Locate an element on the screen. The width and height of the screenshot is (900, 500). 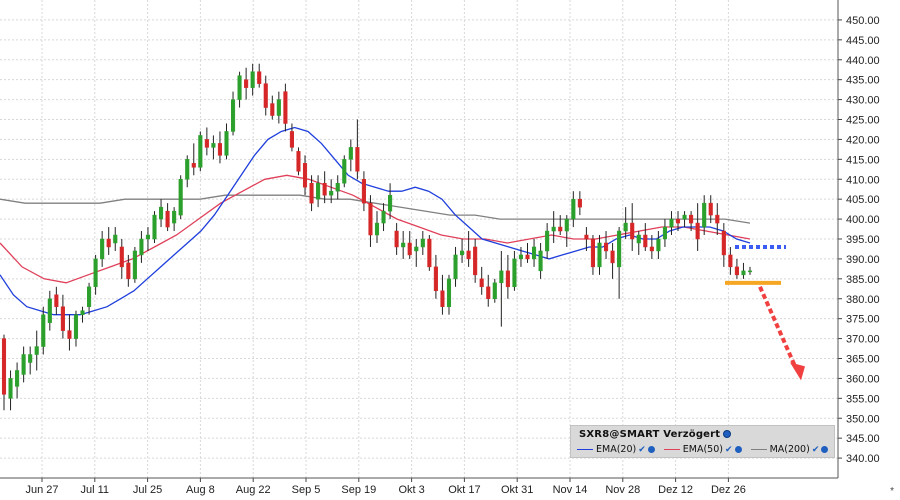
info-icon is located at coordinates (727, 434).